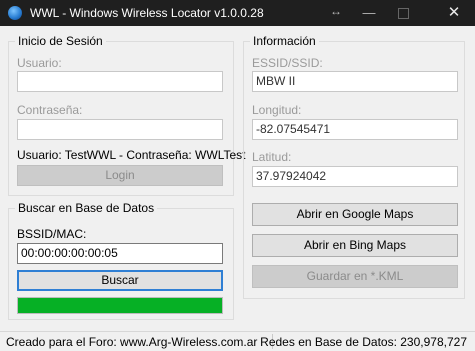 Image resolution: width=475 pixels, height=351 pixels. Describe the element at coordinates (336, 11) in the screenshot. I see `resize-icon: ↔` at that location.